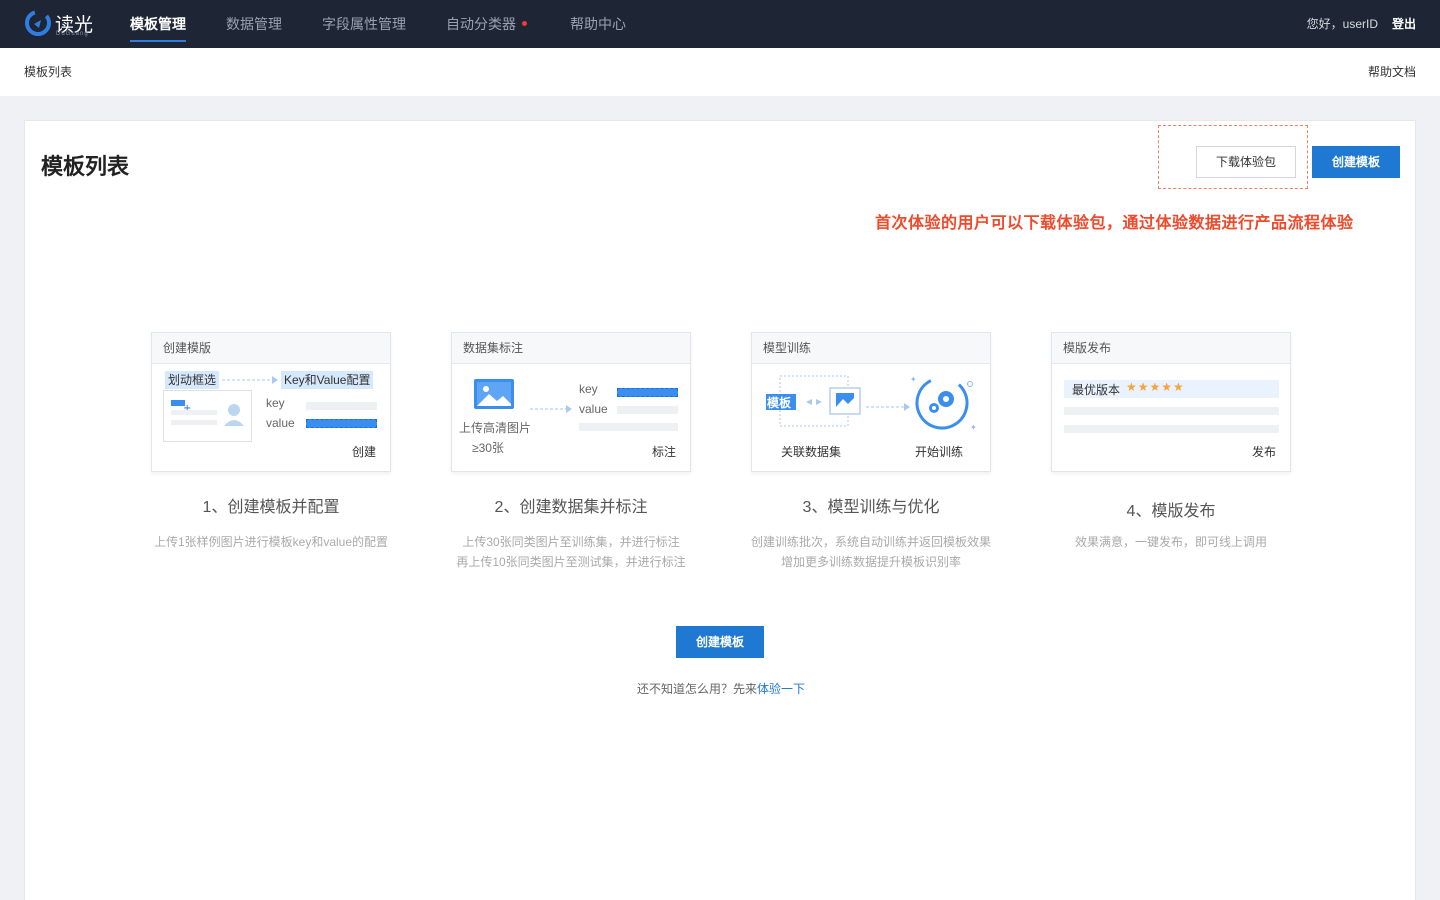 Image resolution: width=1440 pixels, height=900 pixels. What do you see at coordinates (1171, 511) in the screenshot?
I see `step-title: 4、模版发布` at bounding box center [1171, 511].